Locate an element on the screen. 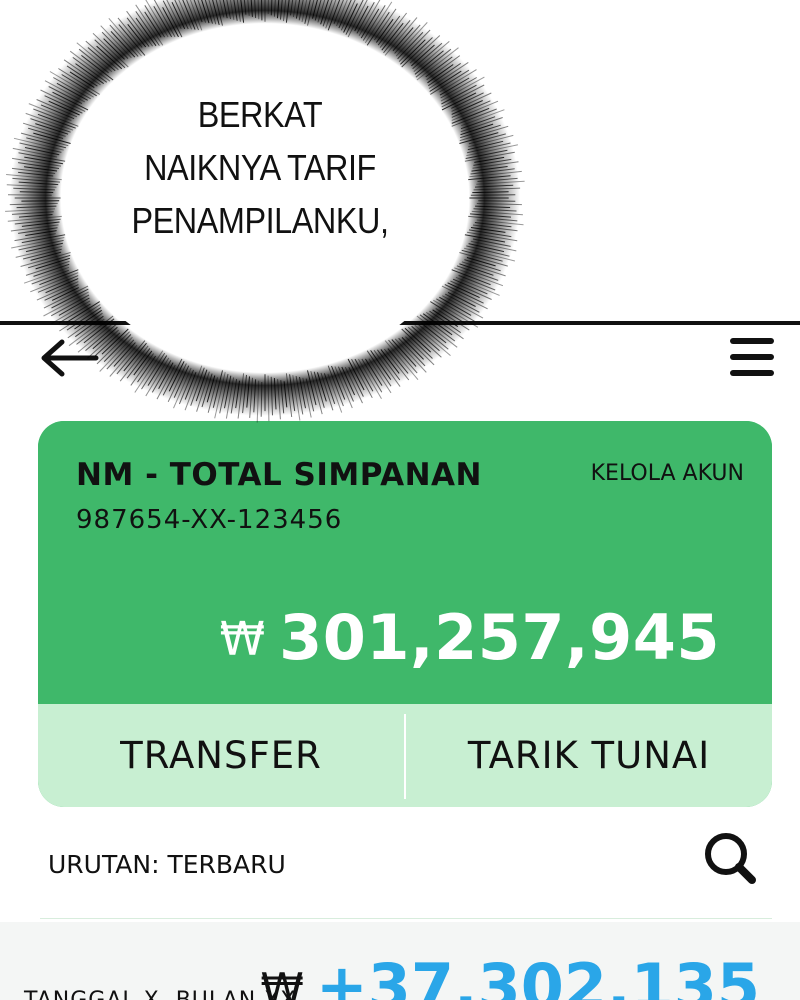 Image resolution: width=800 pixels, height=1000 pixels. withdraw-cash-button: TARIK TUNAI is located at coordinates (589, 755).